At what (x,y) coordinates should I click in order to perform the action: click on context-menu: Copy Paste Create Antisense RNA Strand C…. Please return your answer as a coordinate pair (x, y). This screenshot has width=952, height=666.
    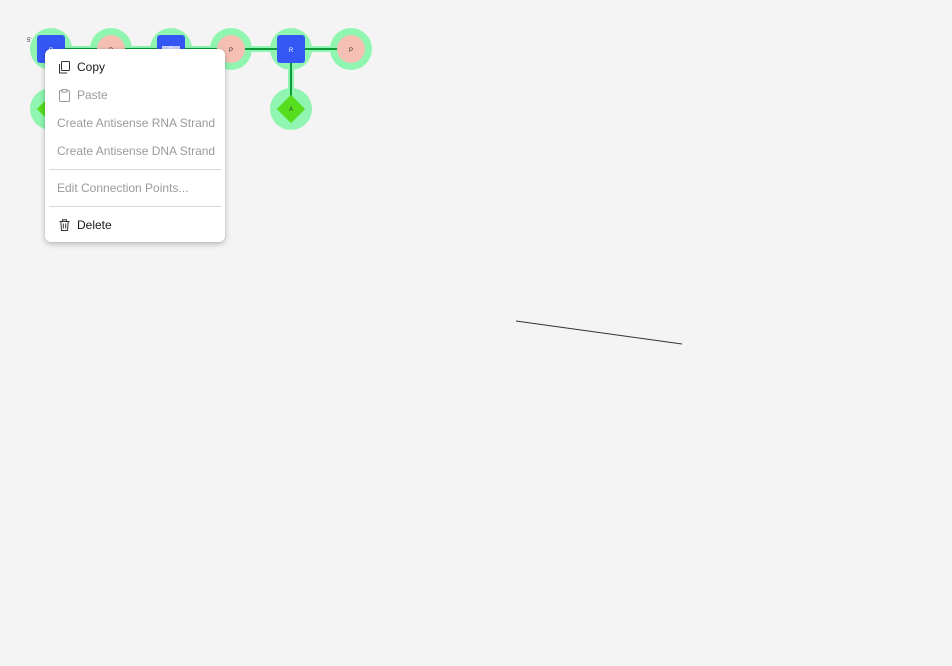
    Looking at the image, I should click on (135, 145).